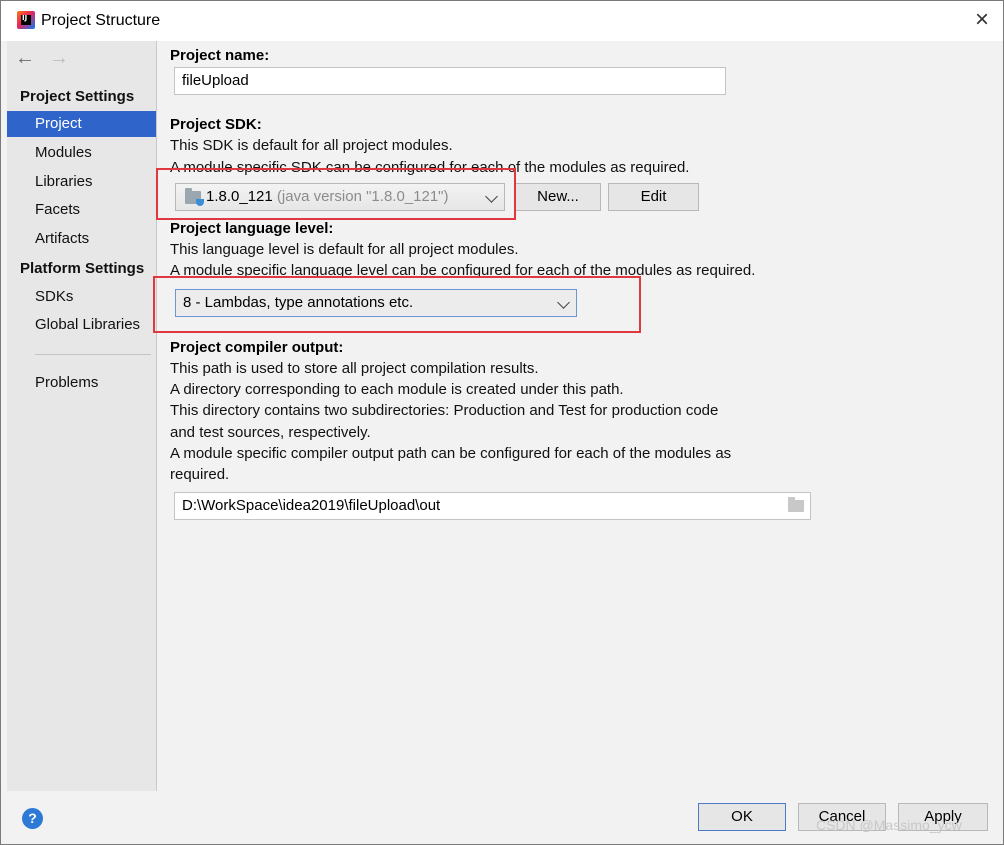 This screenshot has width=1004, height=845. What do you see at coordinates (889, 825) in the screenshot?
I see `watermark: CSDN @Massimo_ycw` at bounding box center [889, 825].